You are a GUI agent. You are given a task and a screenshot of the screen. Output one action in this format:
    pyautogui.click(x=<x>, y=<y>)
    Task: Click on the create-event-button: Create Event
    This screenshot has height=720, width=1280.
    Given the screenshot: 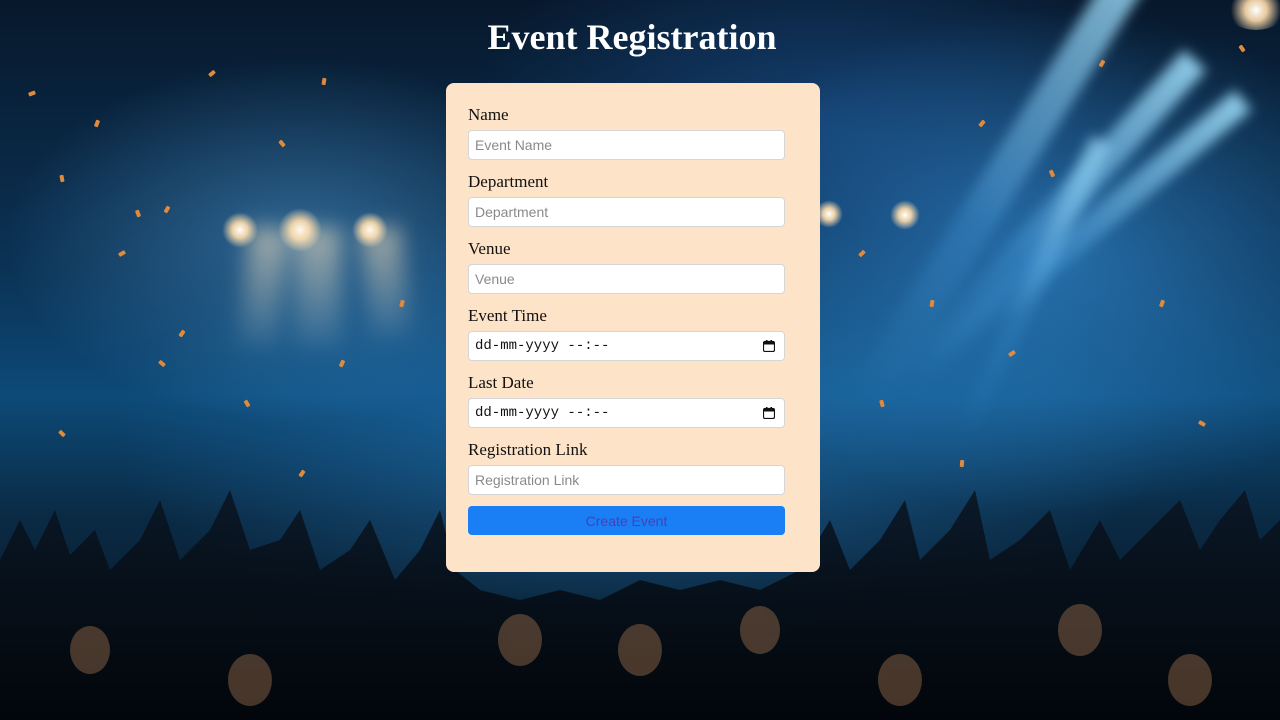 What is the action you would take?
    pyautogui.click(x=626, y=520)
    